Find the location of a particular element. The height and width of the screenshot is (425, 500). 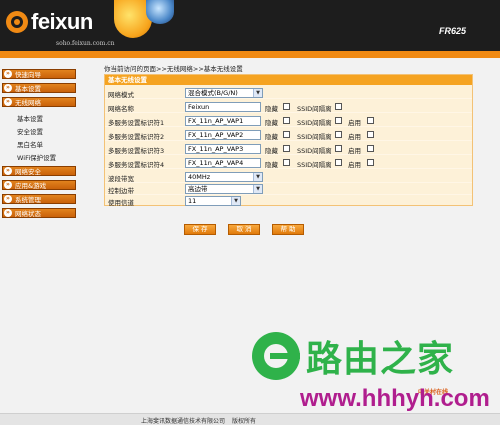

sidebar-item-label: 系统管理 is located at coordinates (28, 200).